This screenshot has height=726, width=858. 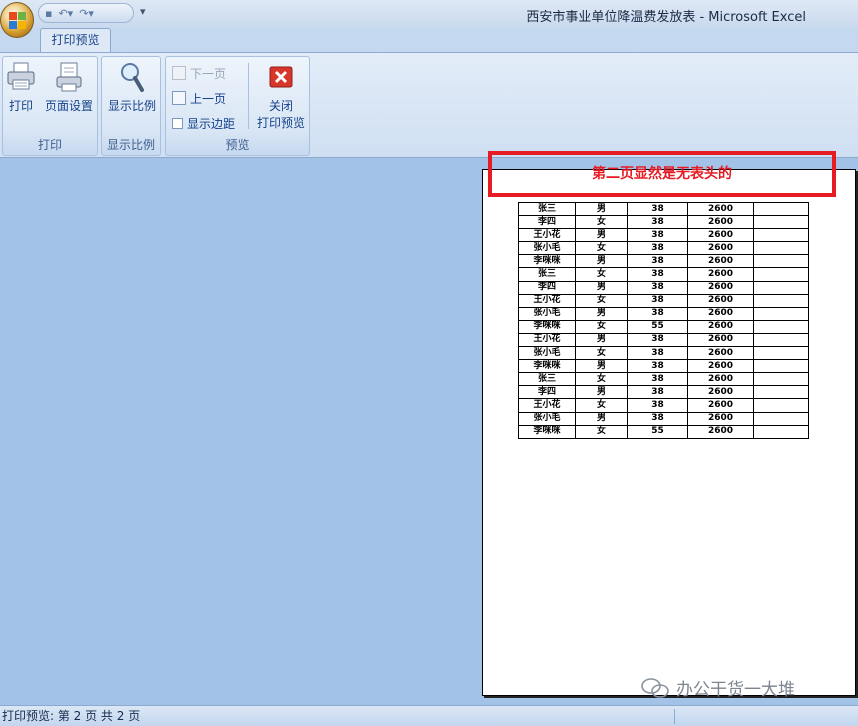 I want to click on zoom-button: 显示比例, so click(x=132, y=87).